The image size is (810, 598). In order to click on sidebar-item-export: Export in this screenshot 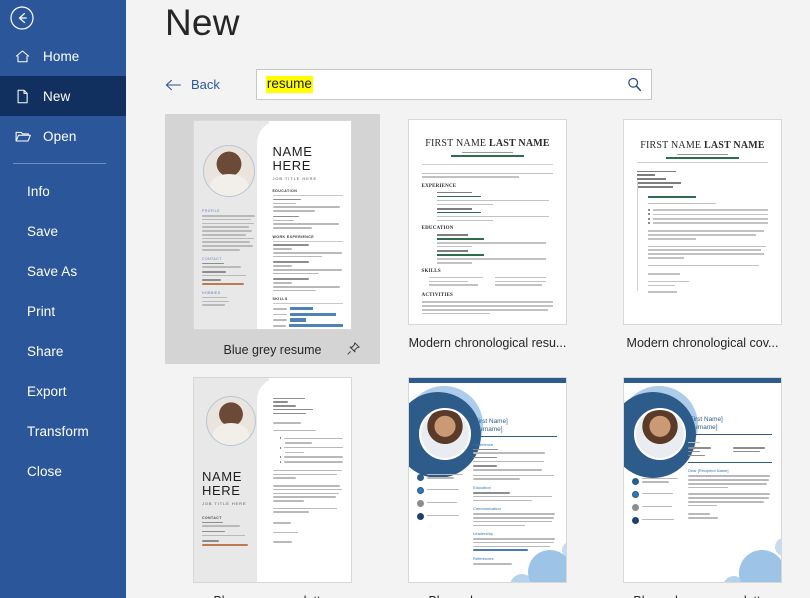, I will do `click(63, 391)`.